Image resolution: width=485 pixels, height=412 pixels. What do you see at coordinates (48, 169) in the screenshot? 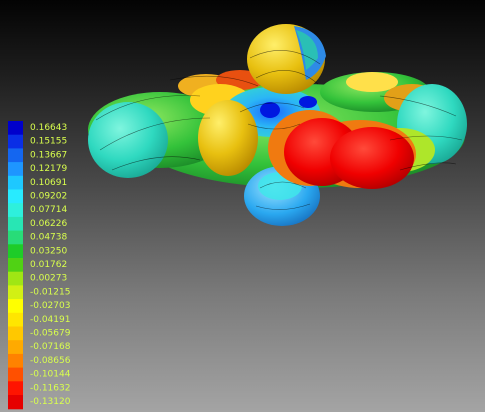
I see `legend-label: 0.12179` at bounding box center [48, 169].